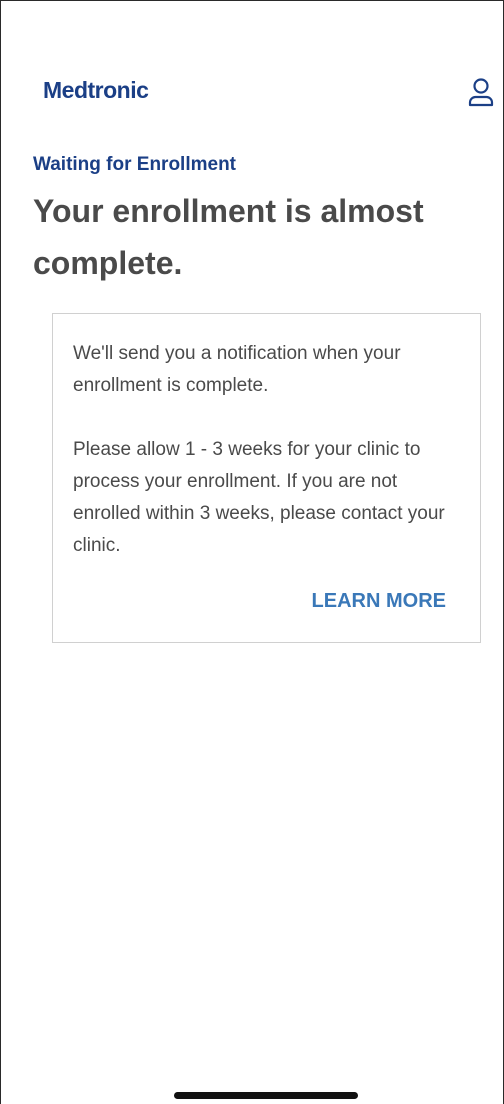 This screenshot has width=504, height=1104. I want to click on learn-more-link: LEARN MORE, so click(379, 601).